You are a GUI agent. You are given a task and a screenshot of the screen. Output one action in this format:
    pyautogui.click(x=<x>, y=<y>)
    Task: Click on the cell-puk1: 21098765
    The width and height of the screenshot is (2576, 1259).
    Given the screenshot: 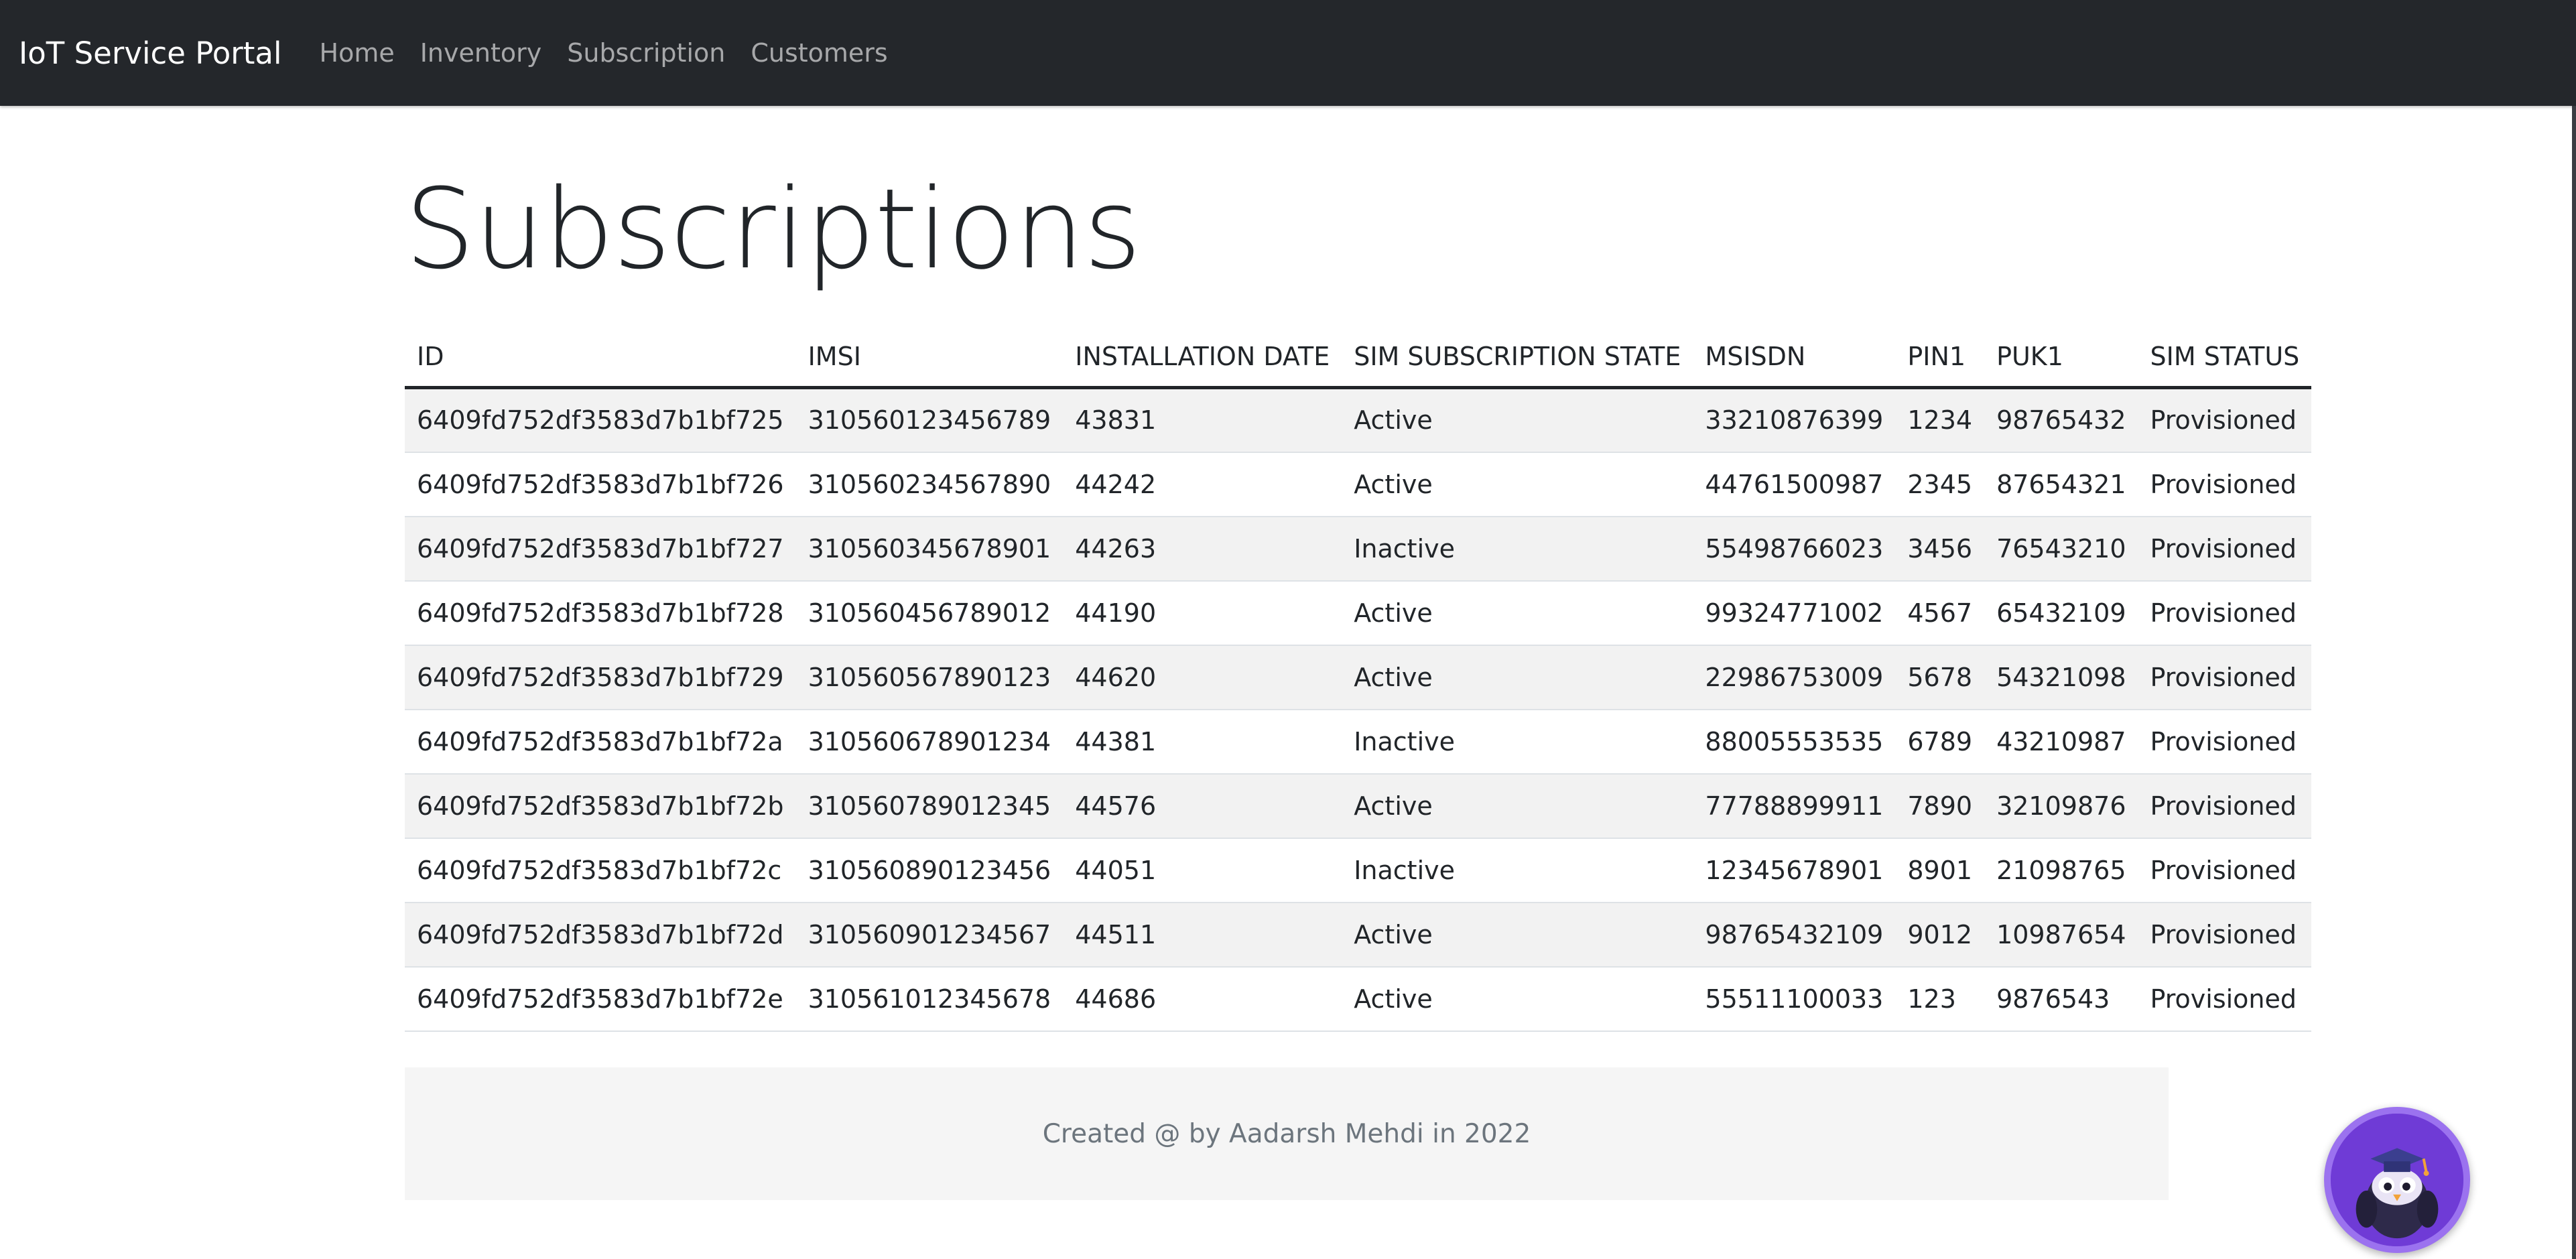 What is the action you would take?
    pyautogui.click(x=2061, y=870)
    